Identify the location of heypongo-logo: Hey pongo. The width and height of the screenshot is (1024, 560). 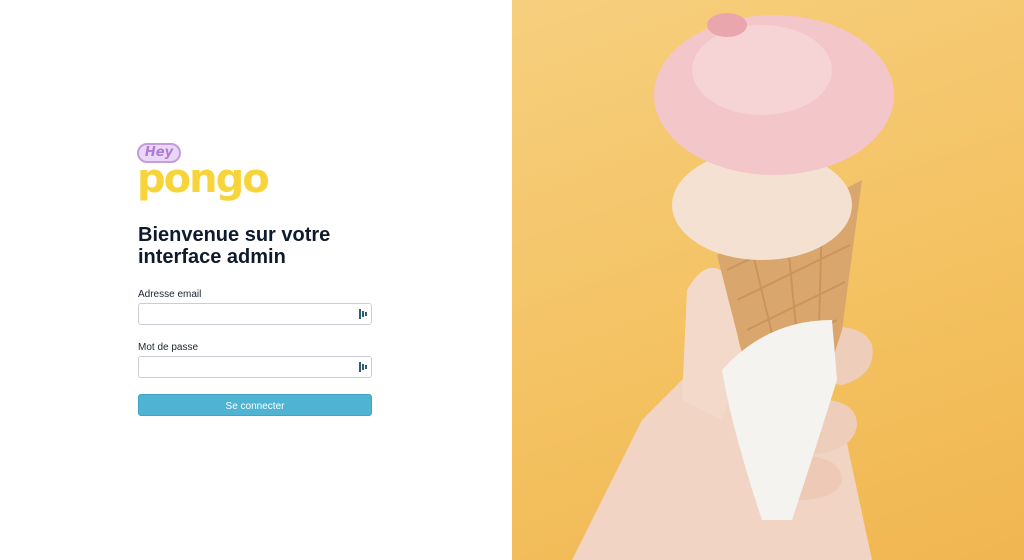
(203, 177).